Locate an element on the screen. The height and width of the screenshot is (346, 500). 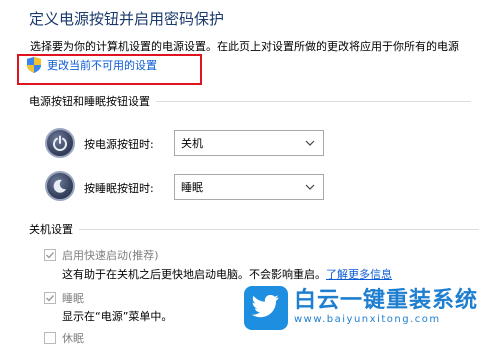
fast-startup-description-row: 这有助于在关机之后更快地启动电脑。不会影响重启。了解更多信息 is located at coordinates (227, 274).